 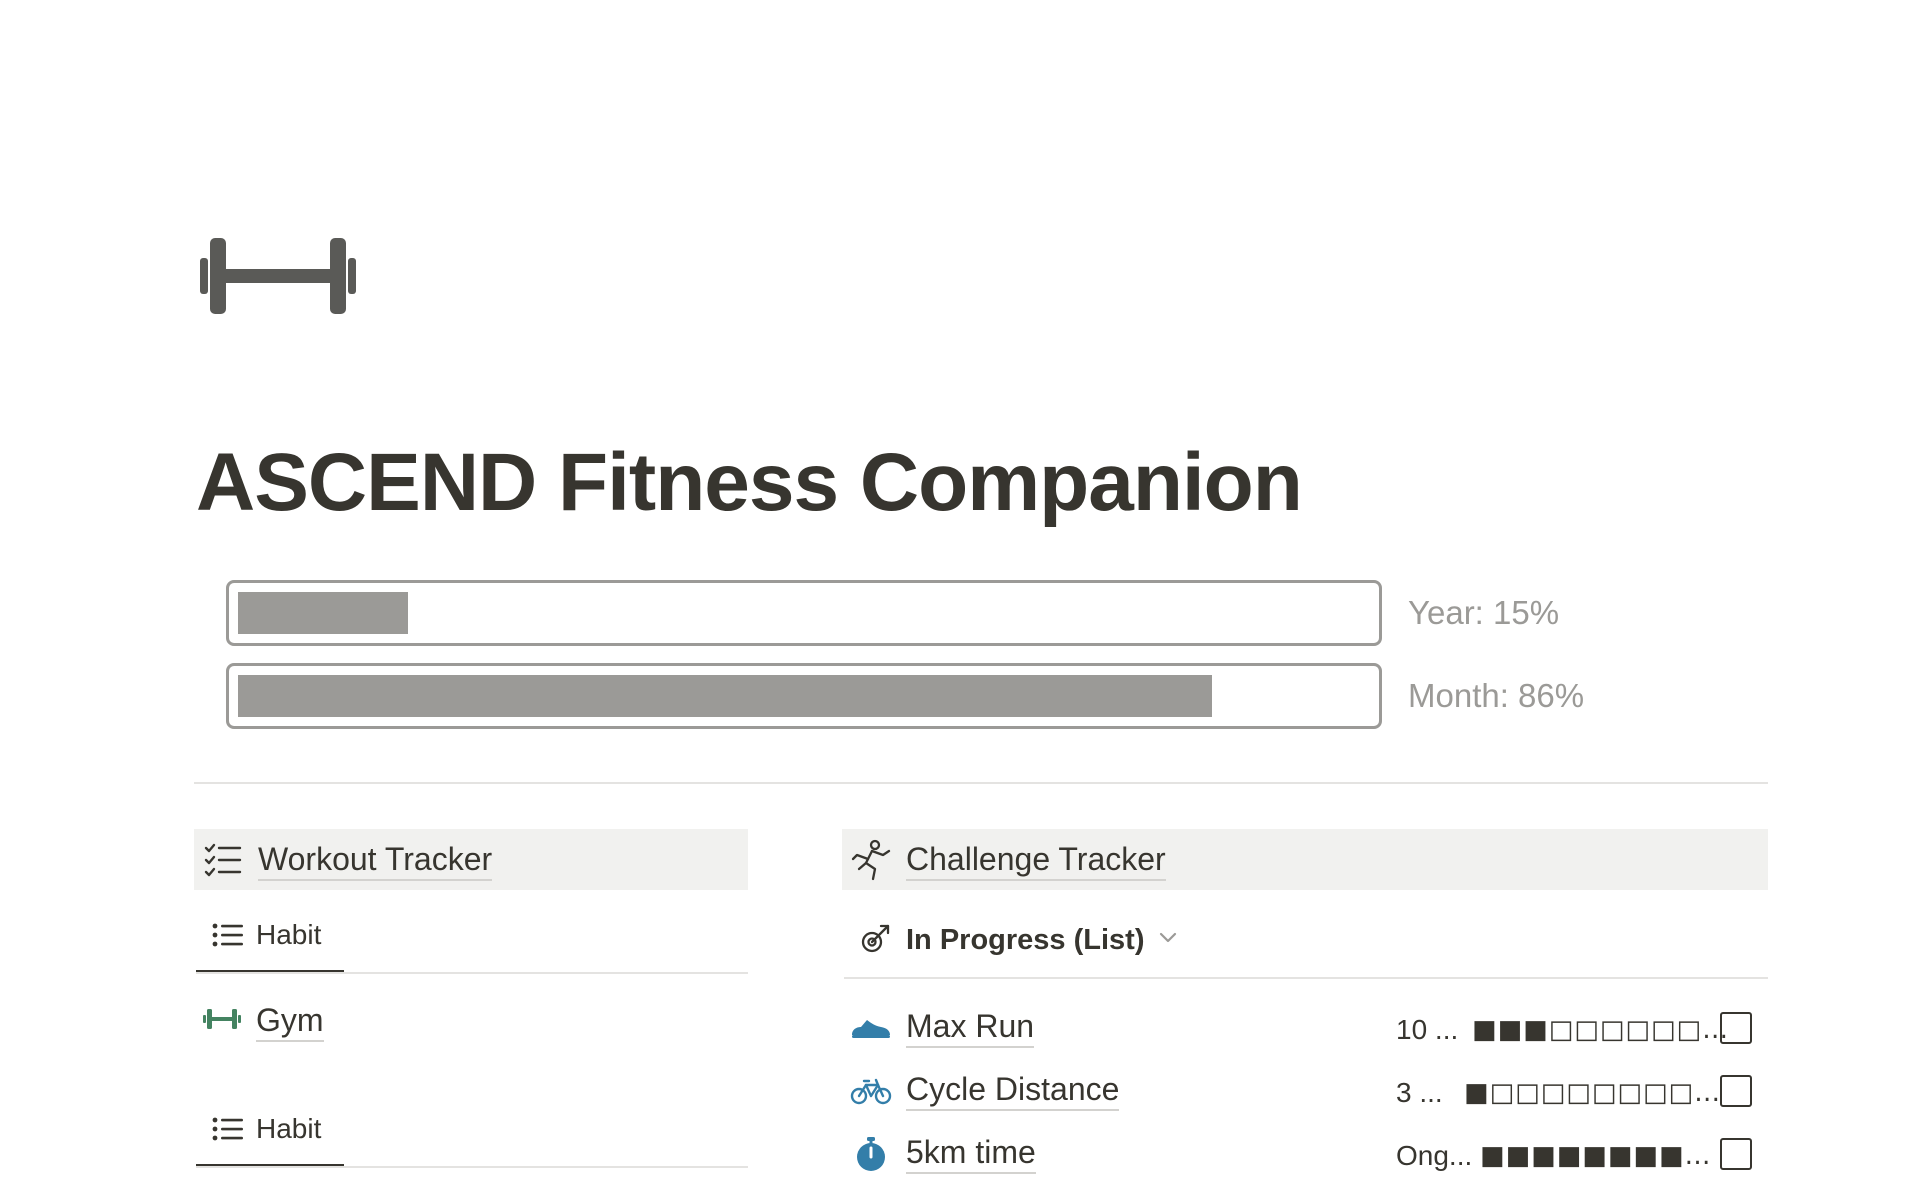 I want to click on year-progress-track, so click(x=804, y=613).